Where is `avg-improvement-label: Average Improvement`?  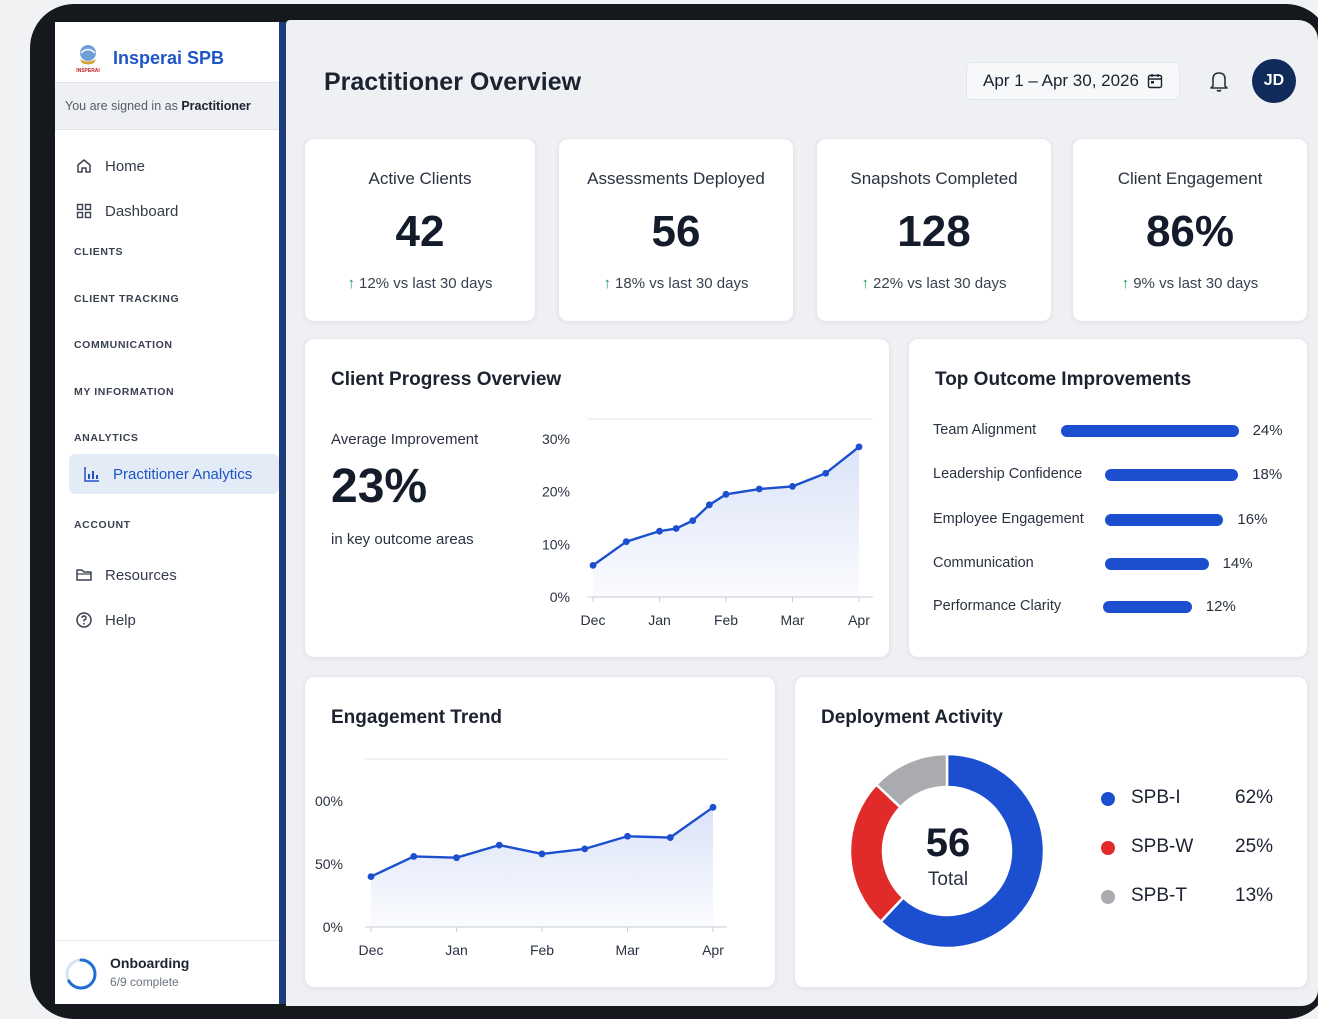
avg-improvement-label: Average Improvement is located at coordinates (405, 439).